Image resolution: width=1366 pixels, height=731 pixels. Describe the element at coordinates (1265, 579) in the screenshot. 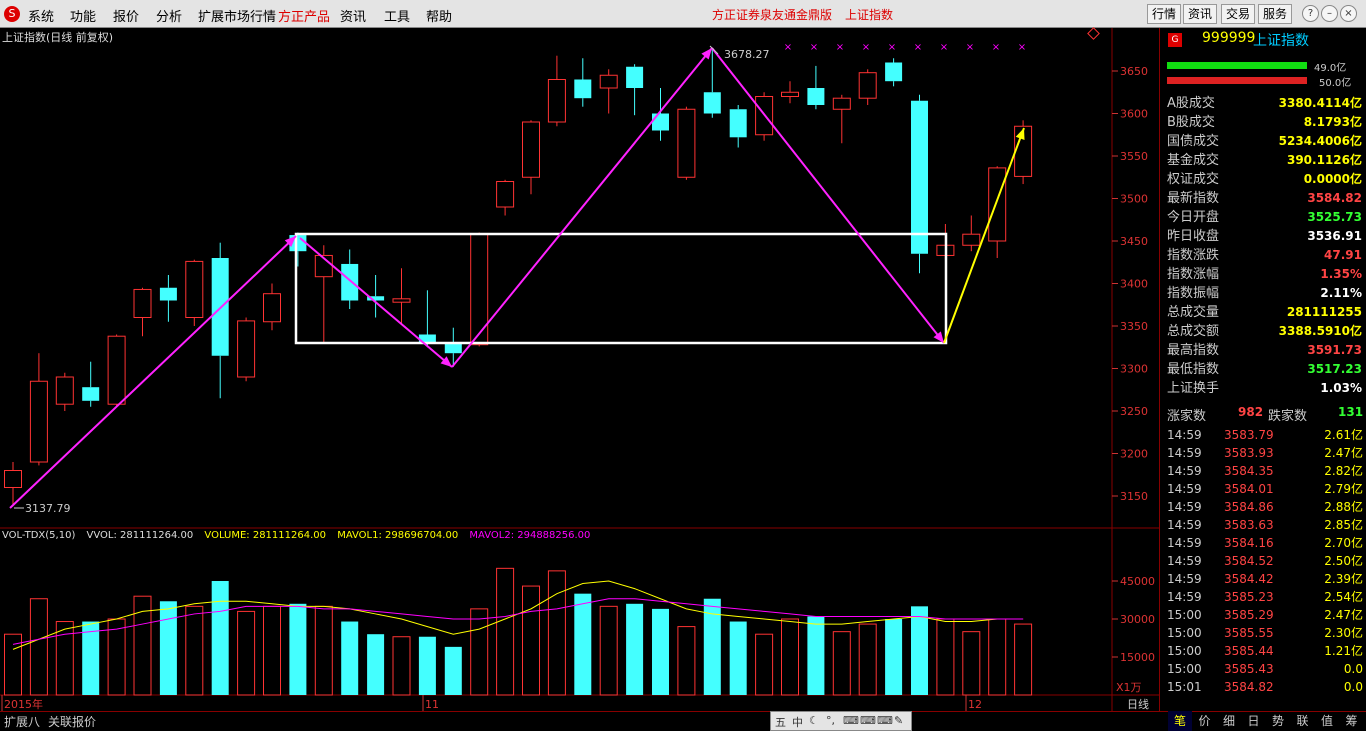

I see `trade-row: 14:59 3584.42 2.39亿` at that location.